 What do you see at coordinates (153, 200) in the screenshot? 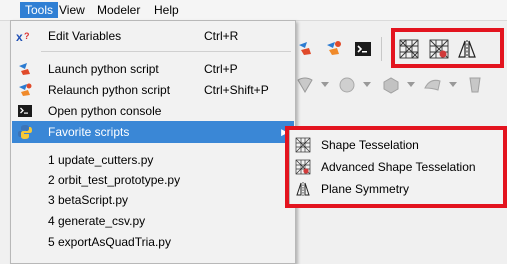
I see `recent-script-item: 3 betaScript.py` at bounding box center [153, 200].